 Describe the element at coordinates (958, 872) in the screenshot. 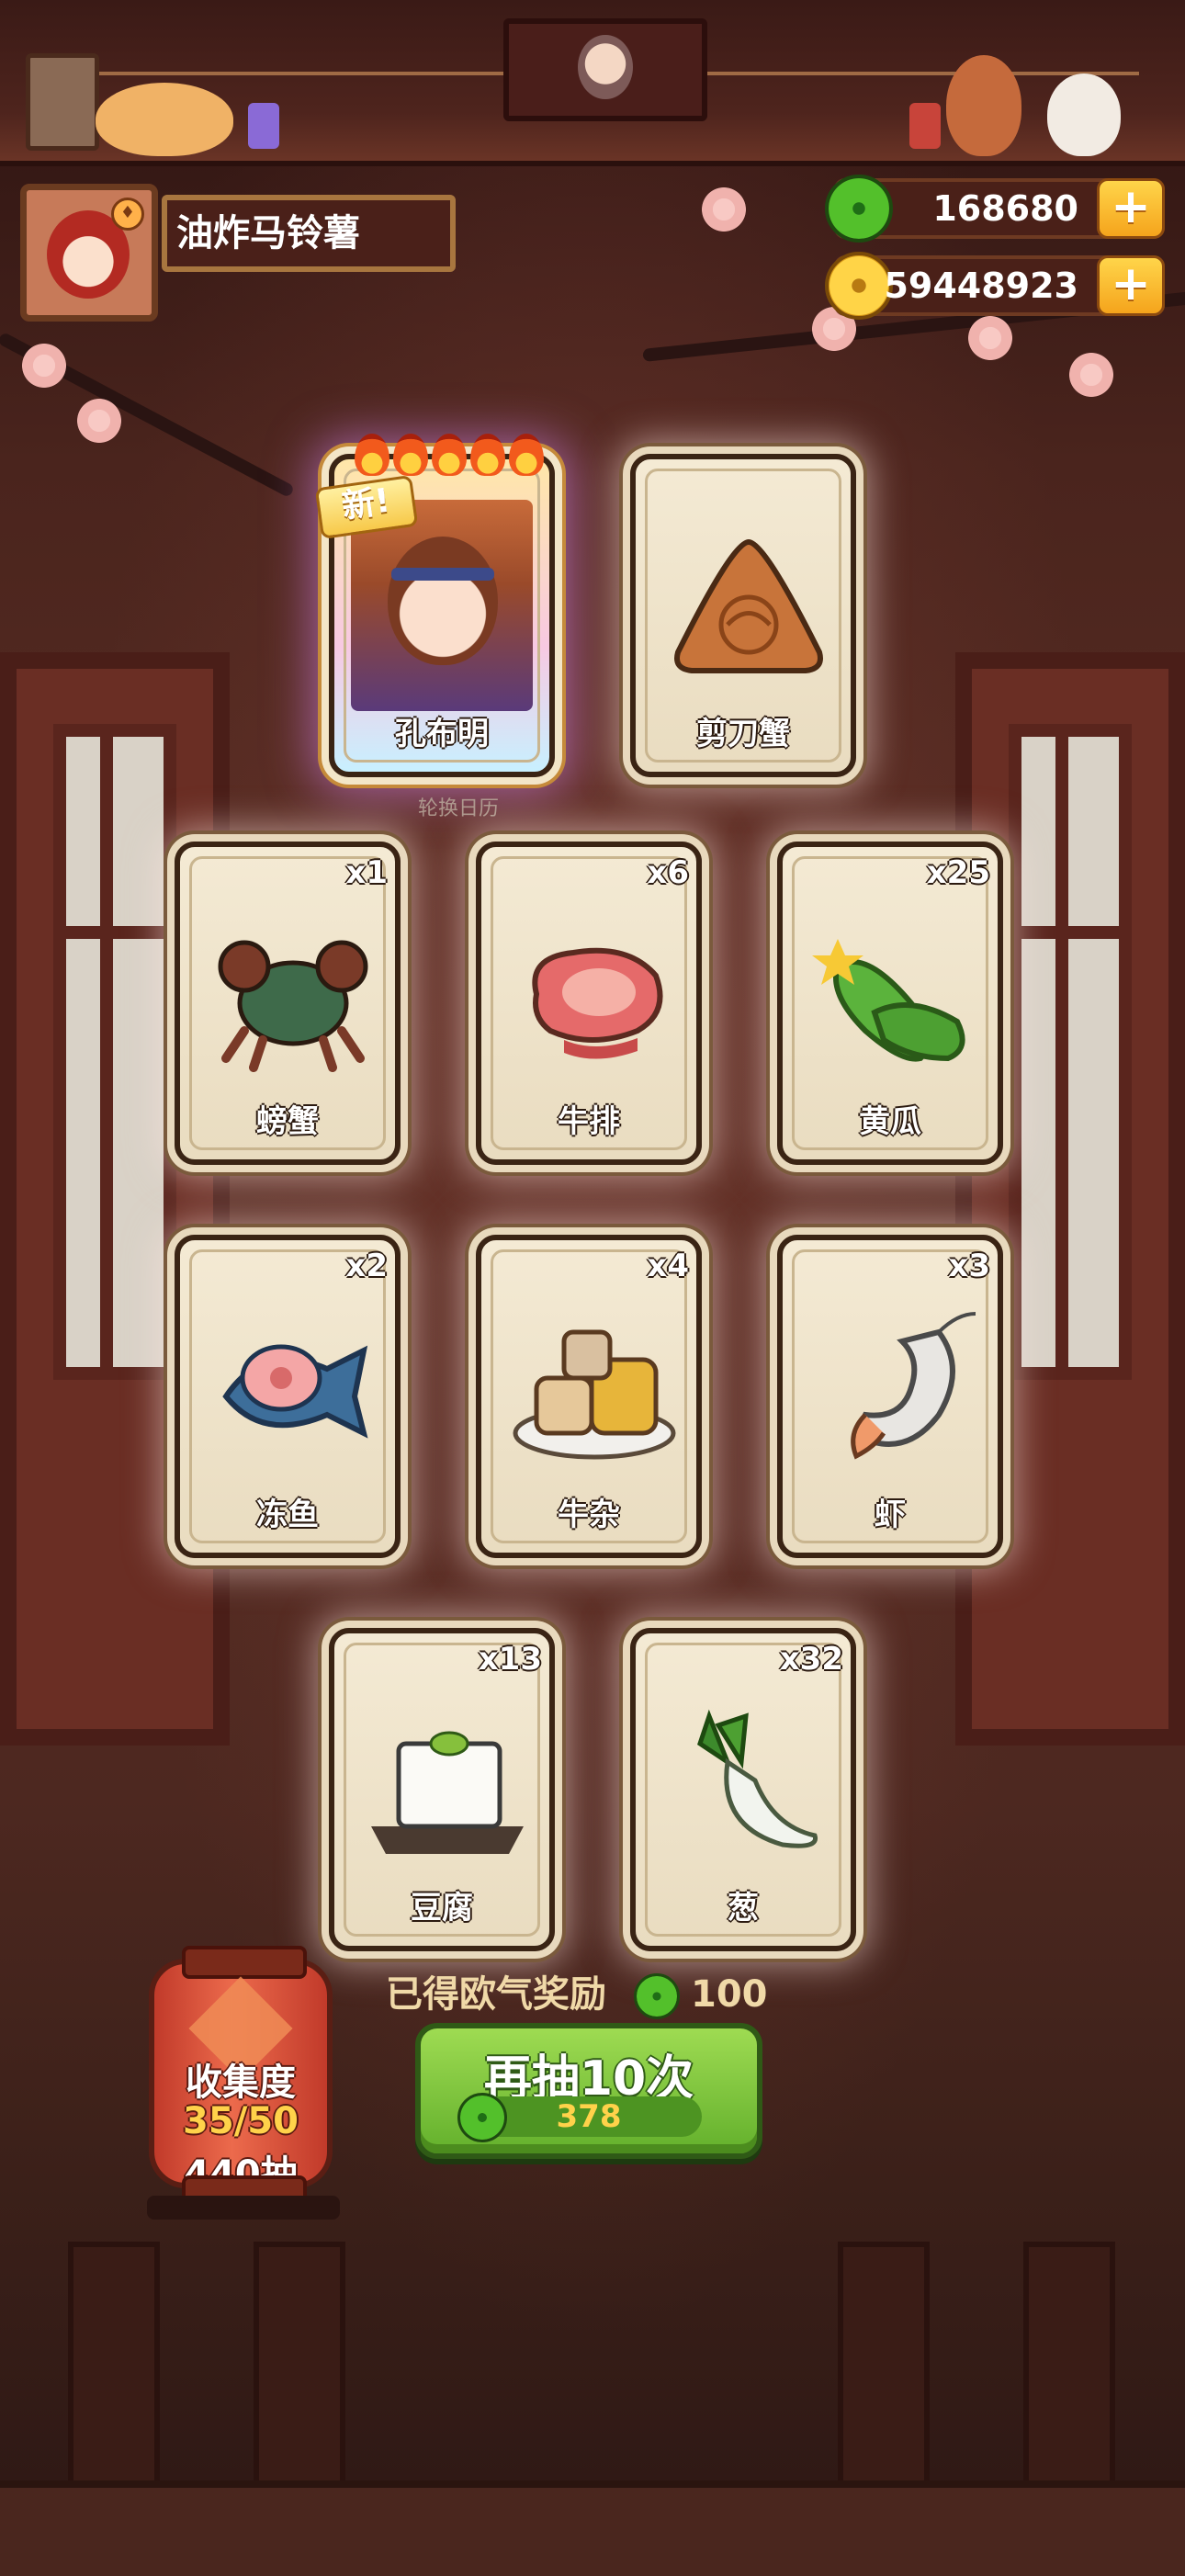

I see `card-count: x25` at that location.